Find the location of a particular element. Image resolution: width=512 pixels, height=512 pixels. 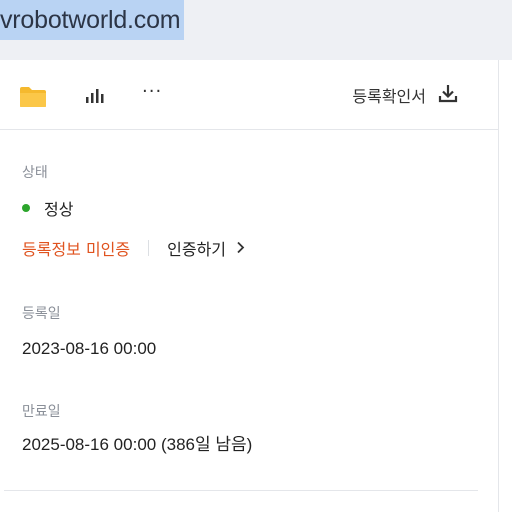

download-icon is located at coordinates (448, 95).